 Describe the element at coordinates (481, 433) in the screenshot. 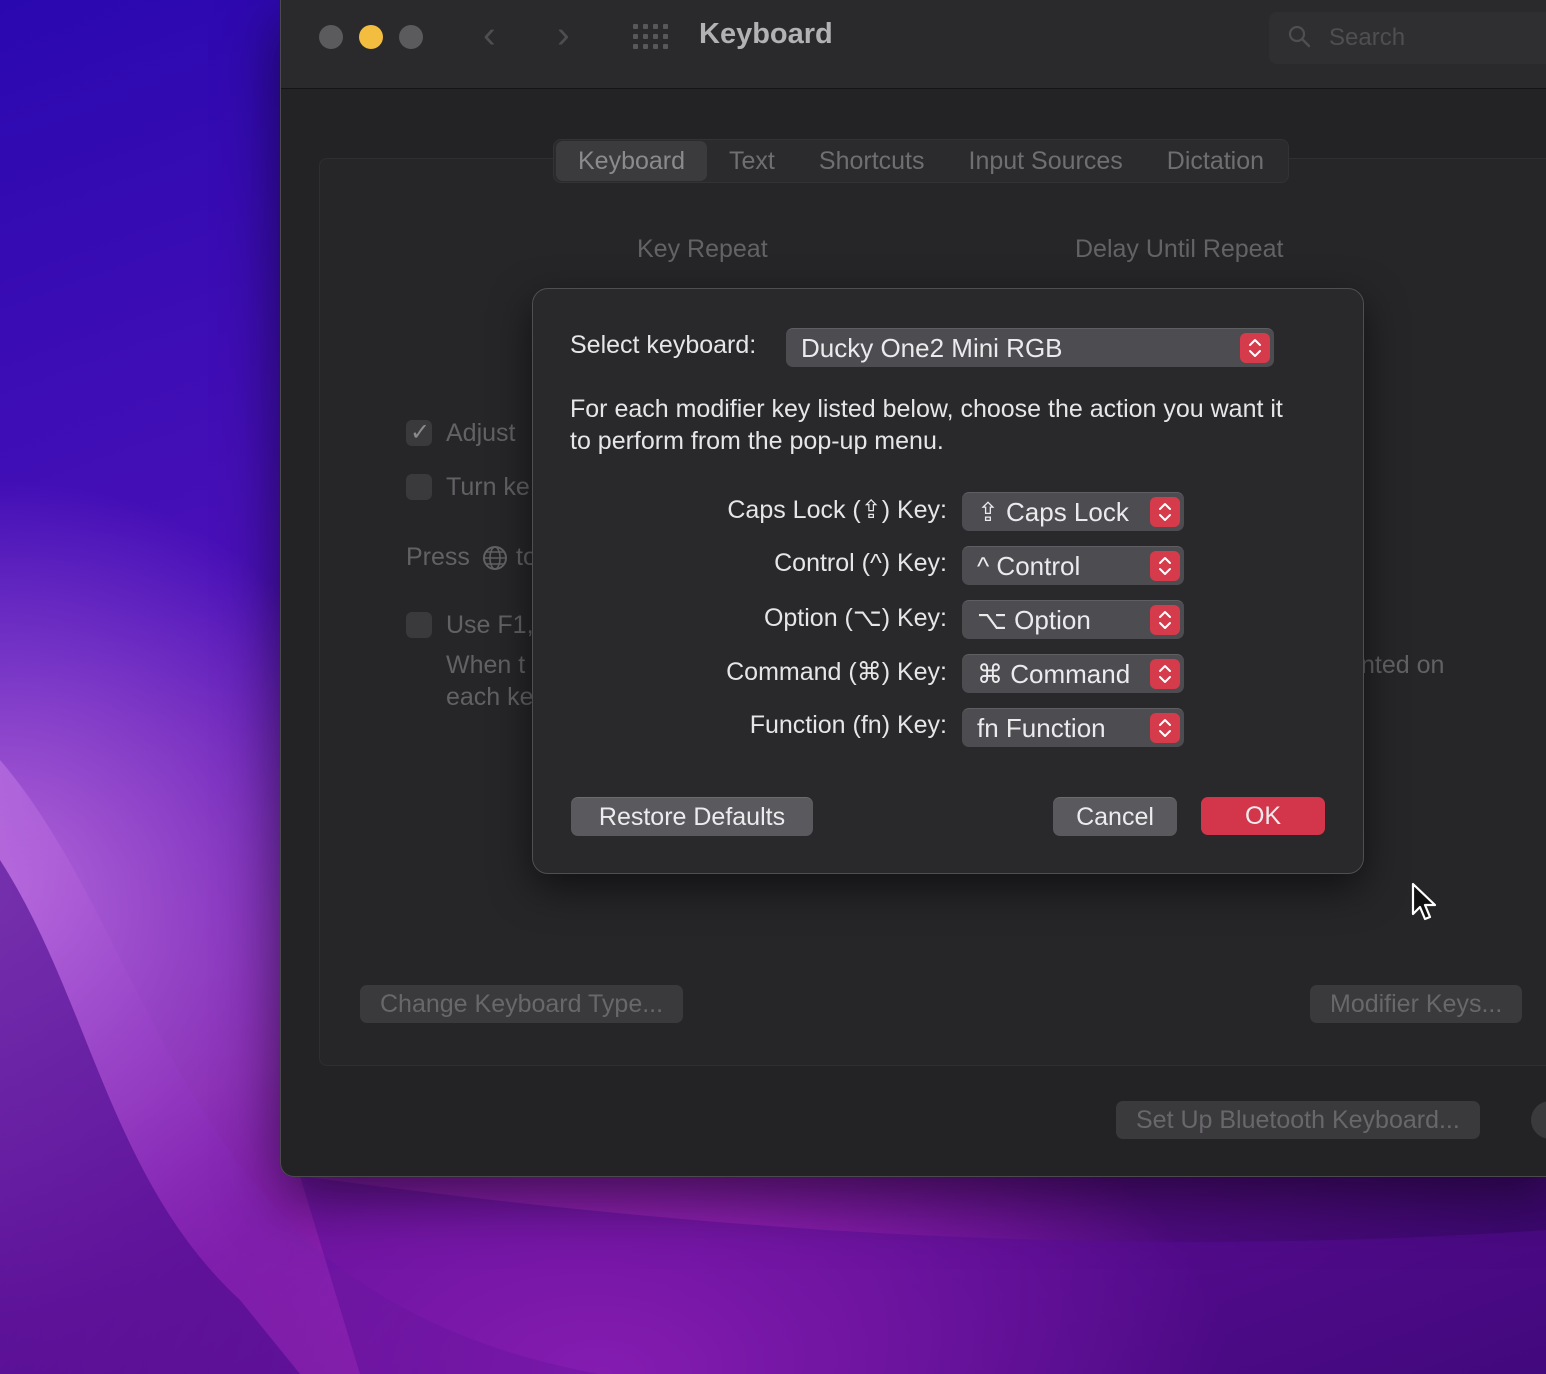

I see `adjust-option-text: Adjust` at that location.